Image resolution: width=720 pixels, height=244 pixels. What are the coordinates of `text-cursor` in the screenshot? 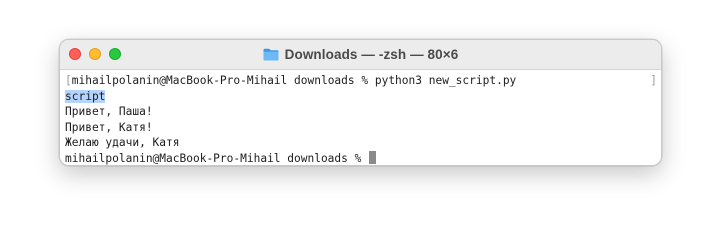 It's located at (373, 157).